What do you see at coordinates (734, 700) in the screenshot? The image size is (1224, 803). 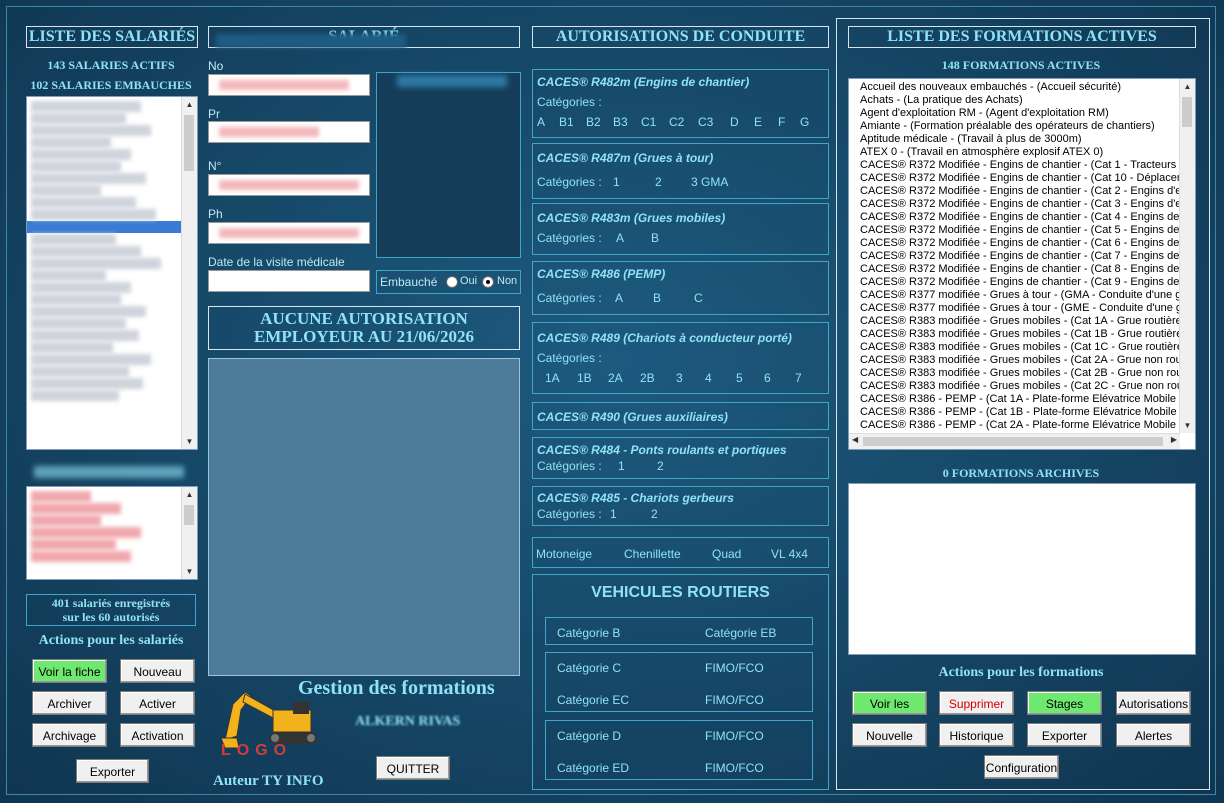 I see `category-ec-fimo-label: FIMO/FCO` at bounding box center [734, 700].